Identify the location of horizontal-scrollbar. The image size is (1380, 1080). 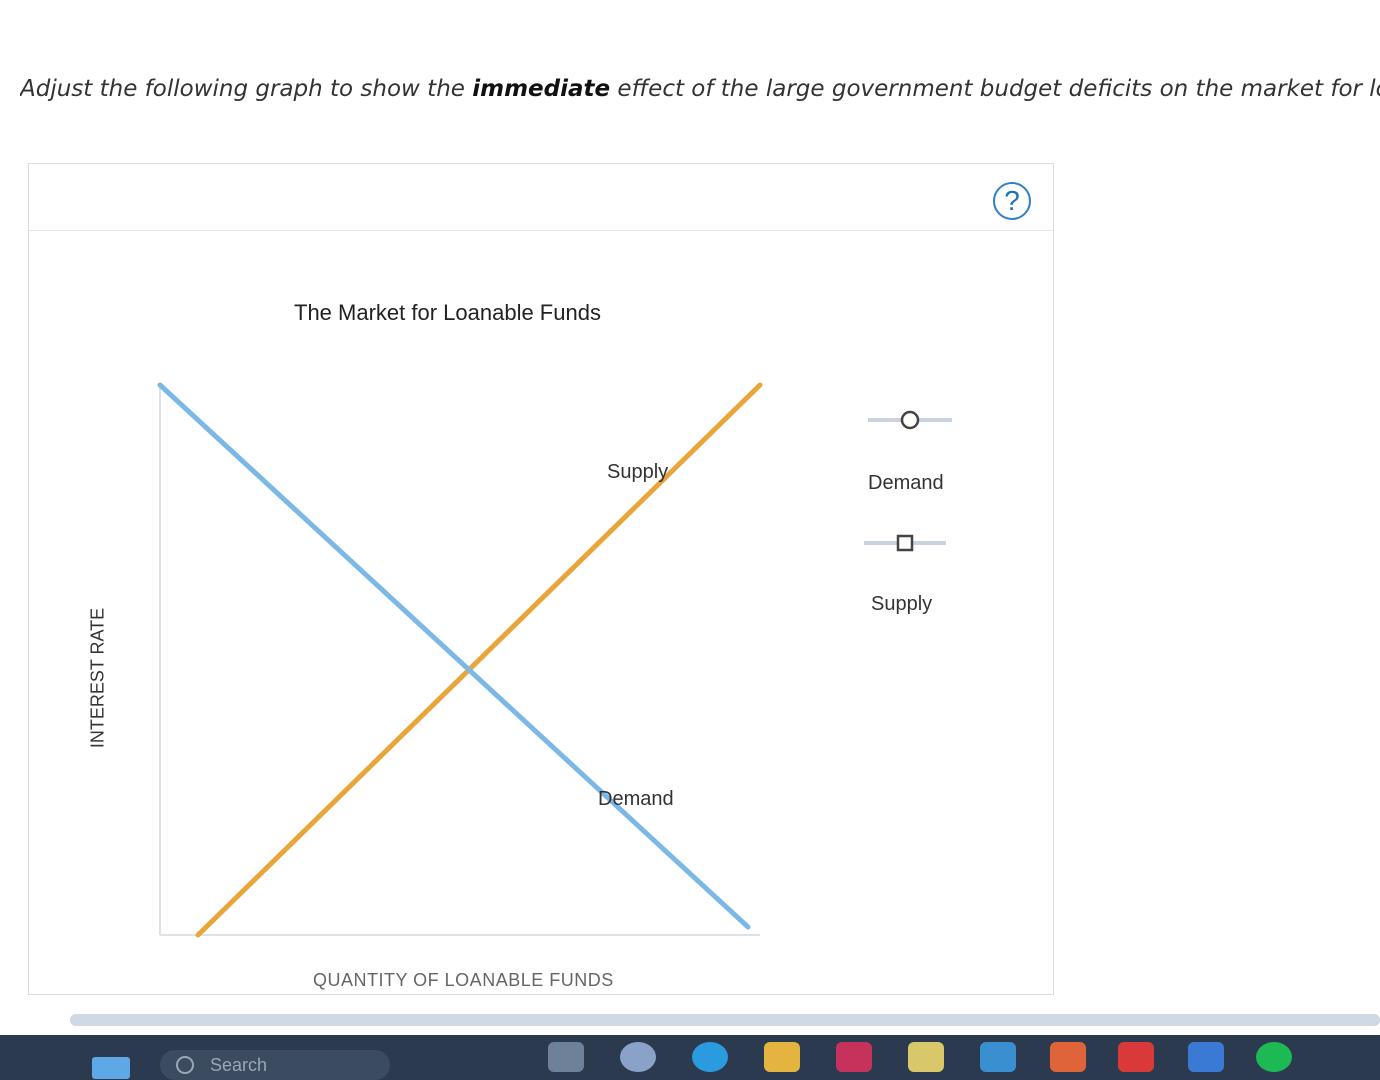
(725, 1020).